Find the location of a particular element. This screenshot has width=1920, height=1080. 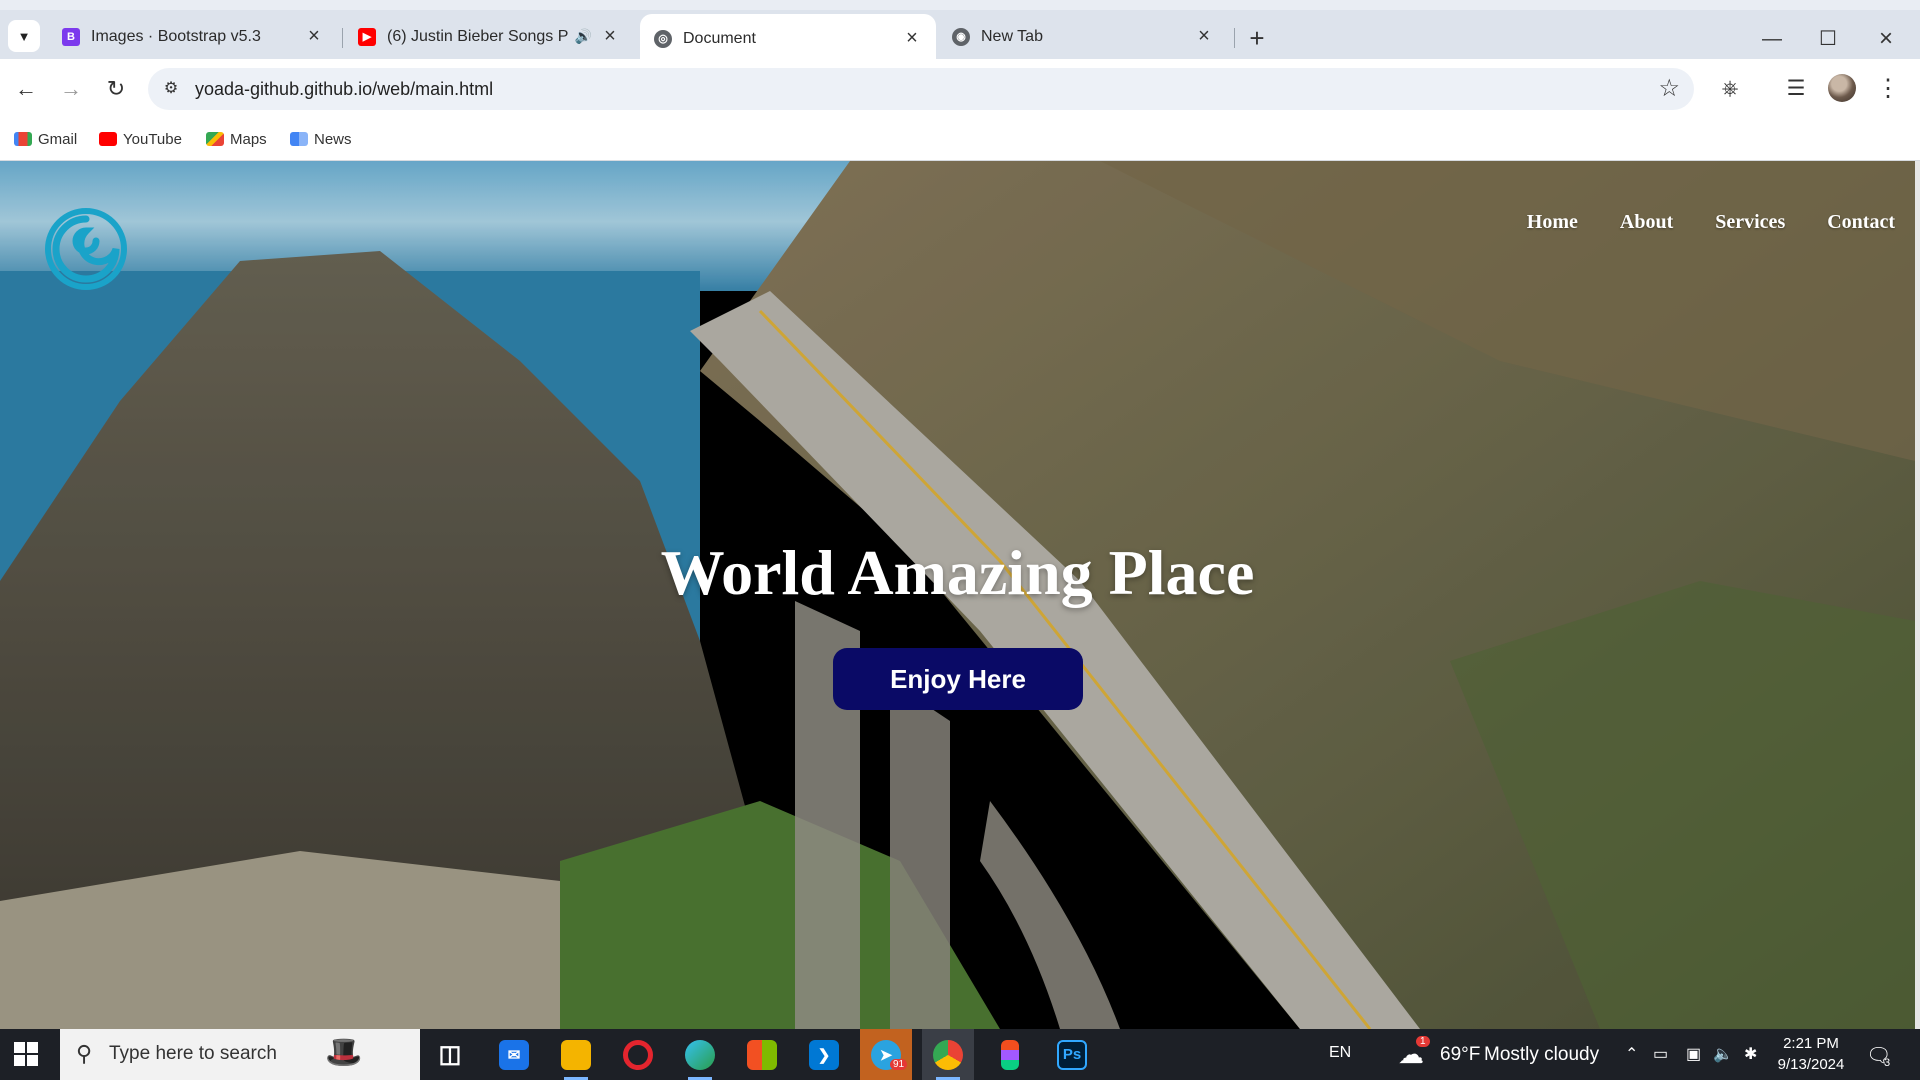

device-icon: ▣ is located at coordinates (1693, 1054).